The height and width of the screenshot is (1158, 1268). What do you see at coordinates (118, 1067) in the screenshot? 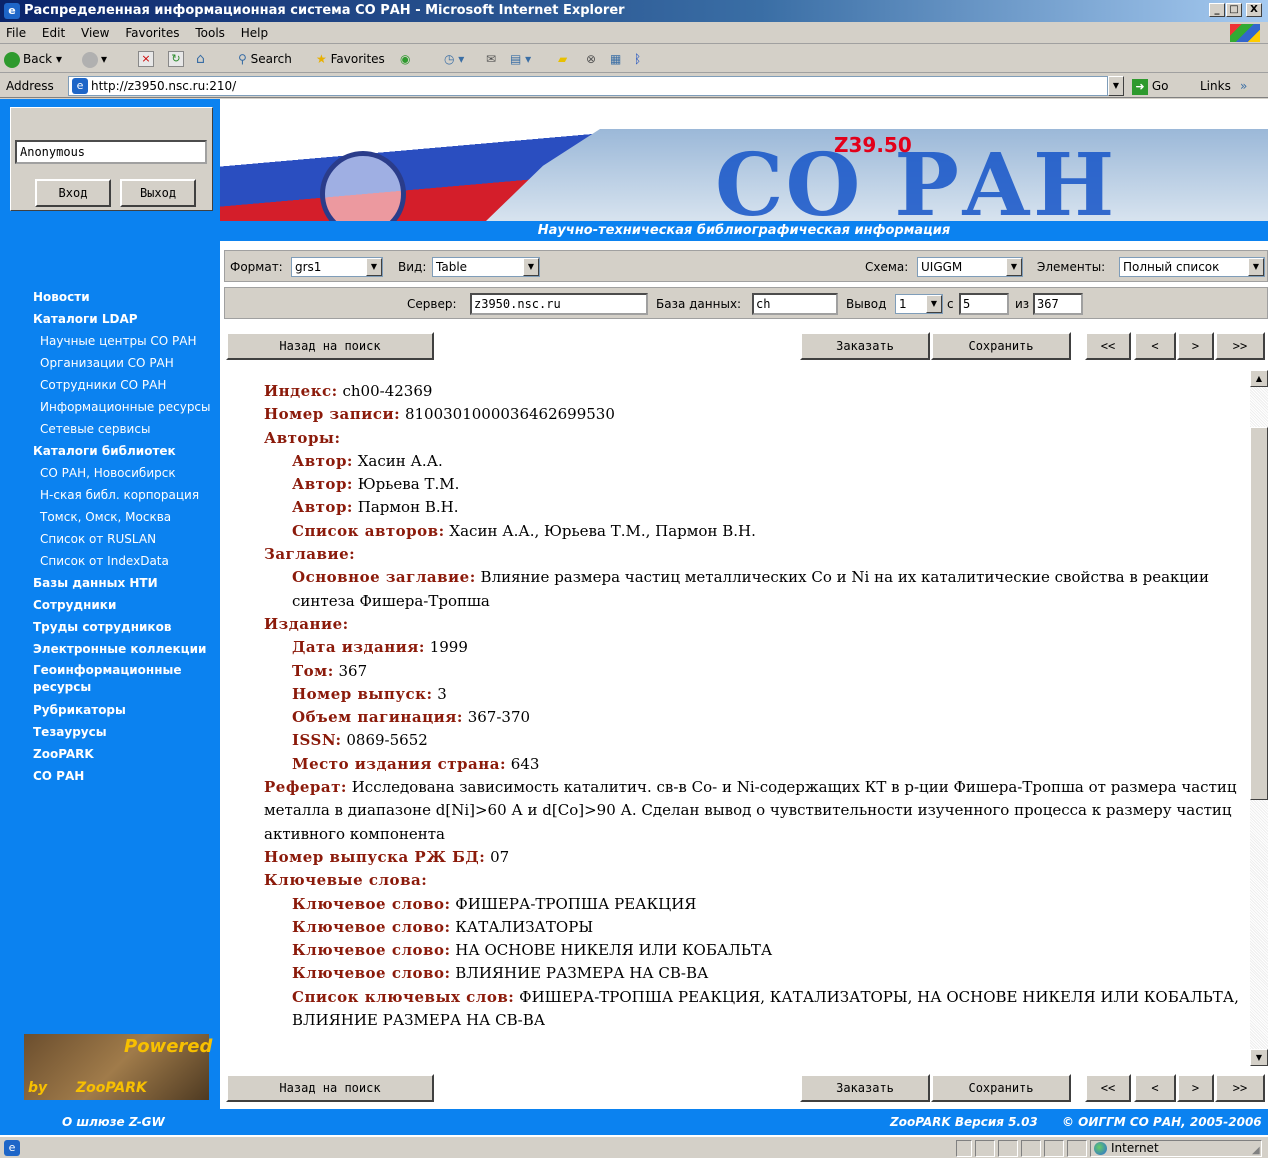
I see `powered-by-zoopark-logo: Powered by ZooPARK` at bounding box center [118, 1067].